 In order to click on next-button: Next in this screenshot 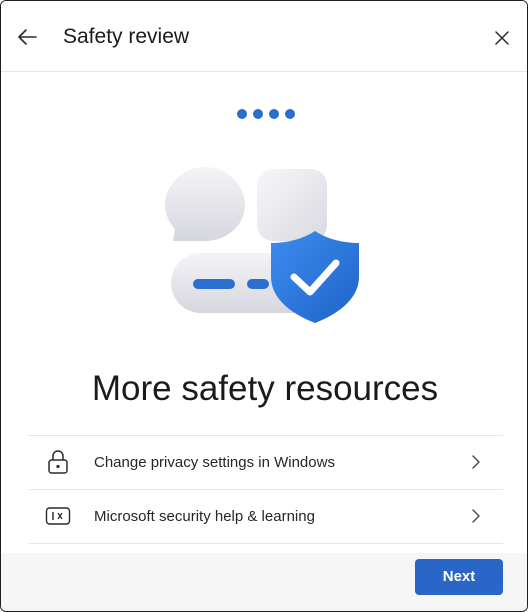, I will do `click(459, 577)`.